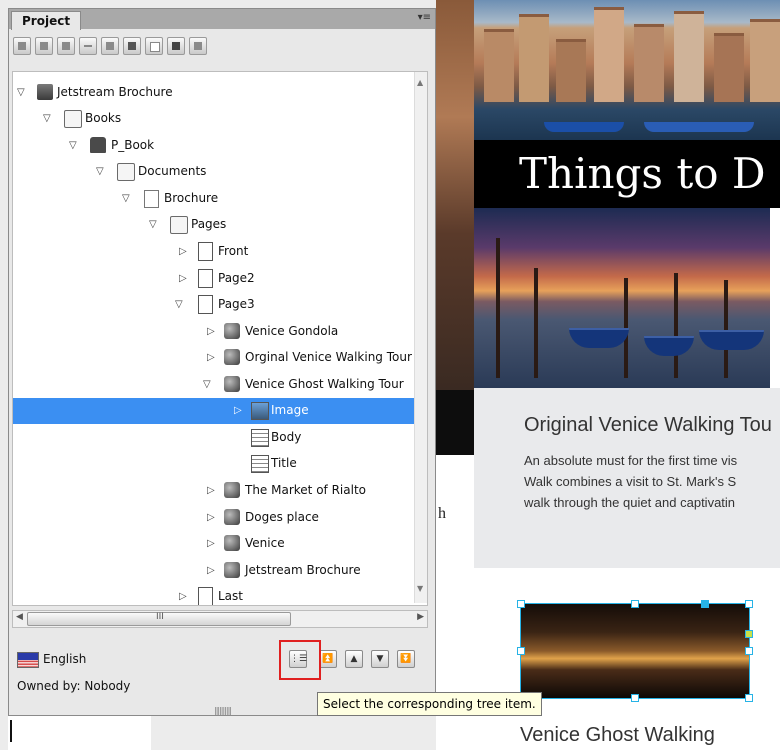  Describe the element at coordinates (328, 357) in the screenshot. I see `tree-item-label: Orginal Venice Walking Tour` at that location.